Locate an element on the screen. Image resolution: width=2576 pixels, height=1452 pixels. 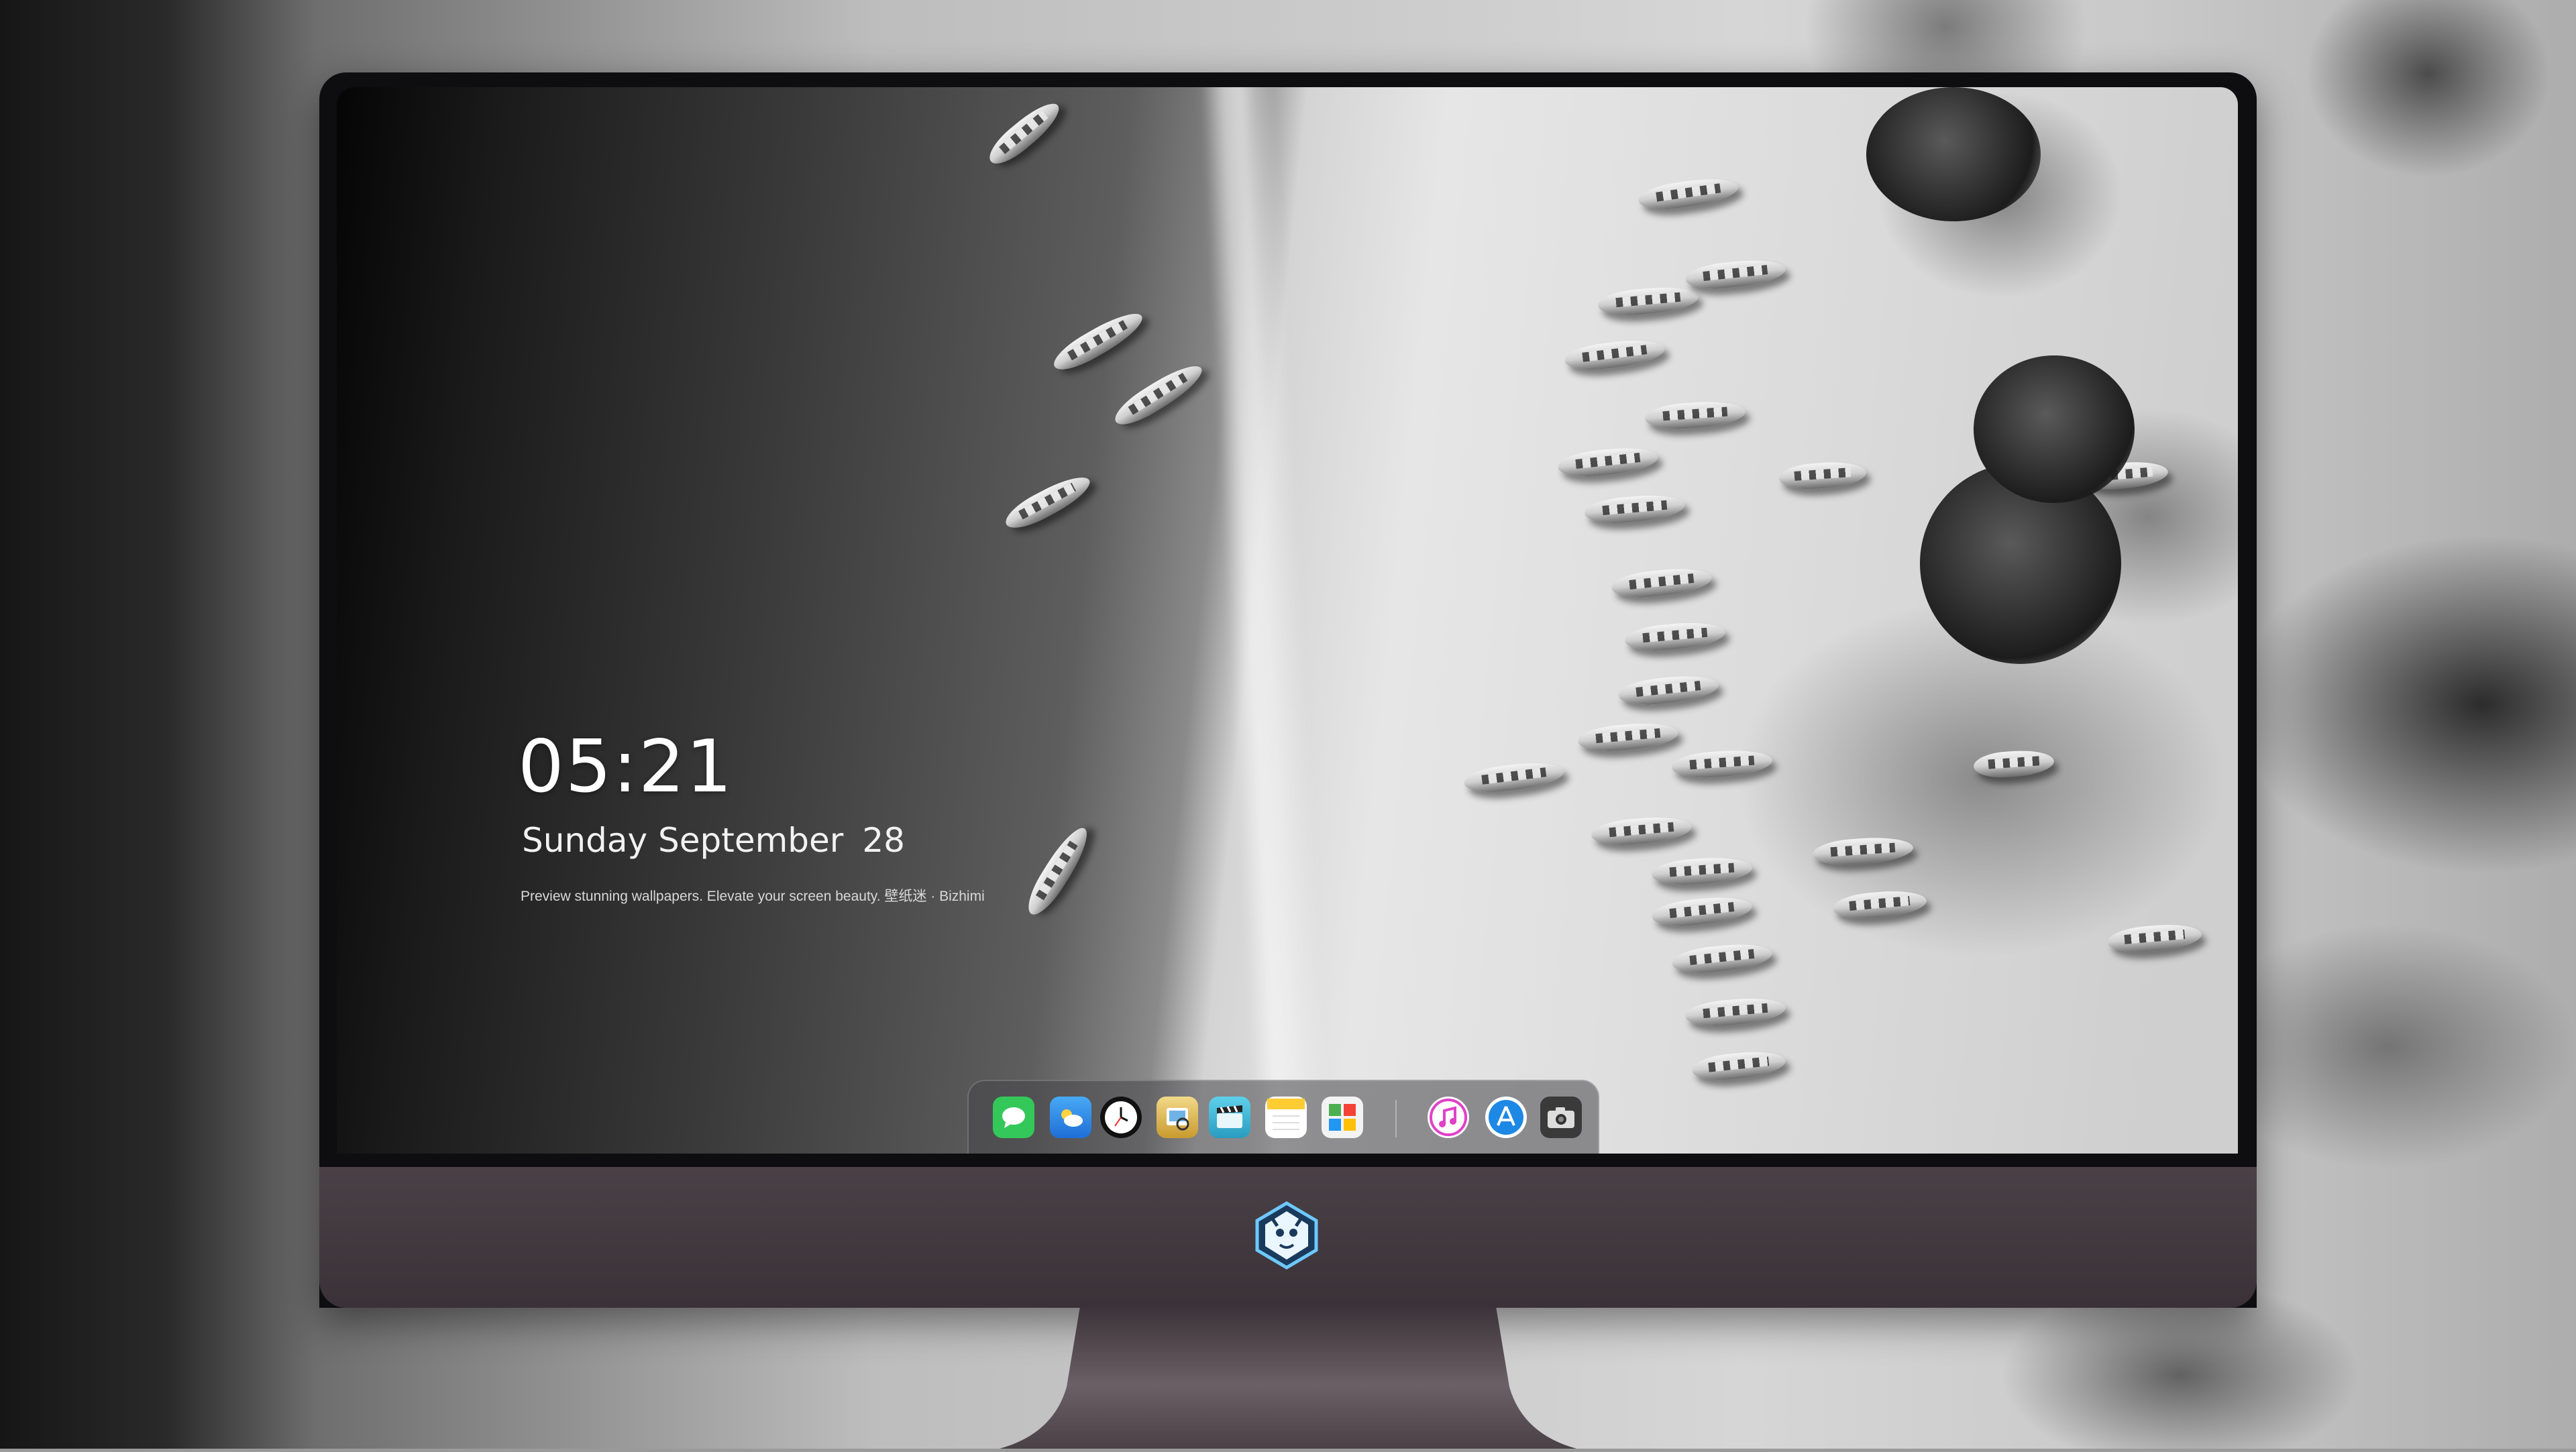
clips-icon is located at coordinates (1229, 1117).